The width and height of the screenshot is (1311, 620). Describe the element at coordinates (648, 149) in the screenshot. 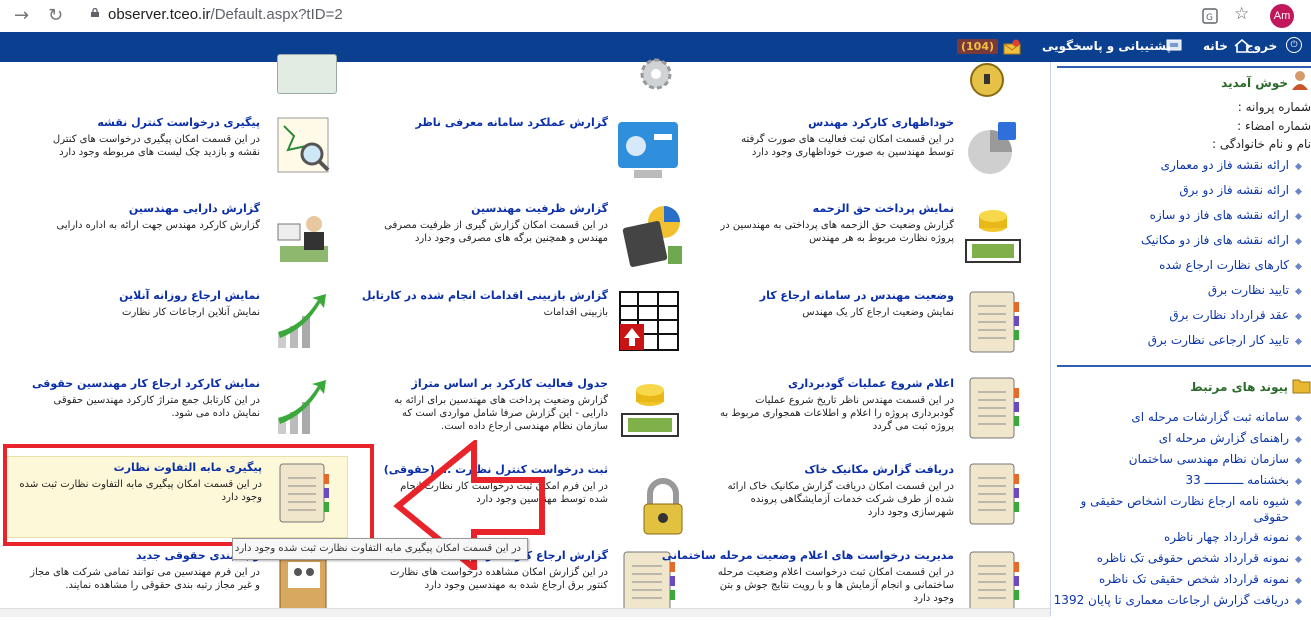

I see `dashboard-screen-icon` at that location.